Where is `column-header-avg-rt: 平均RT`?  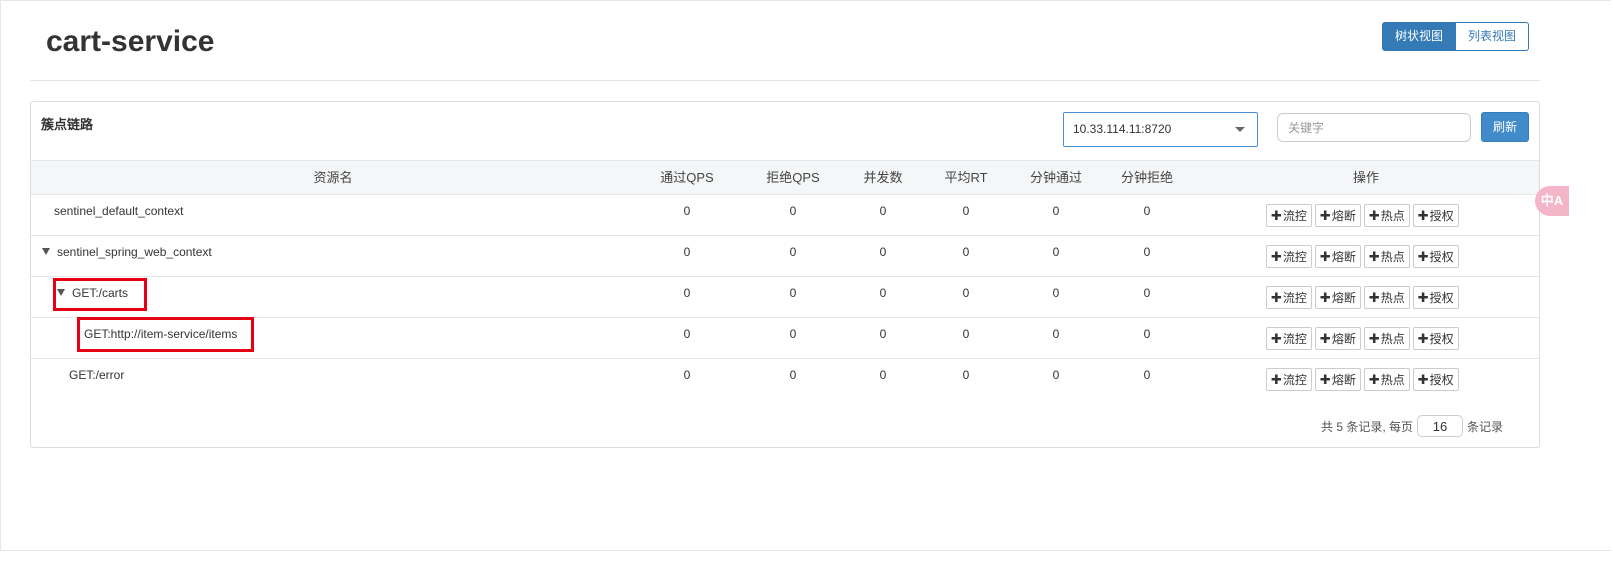
column-header-avg-rt: 平均RT is located at coordinates (966, 177).